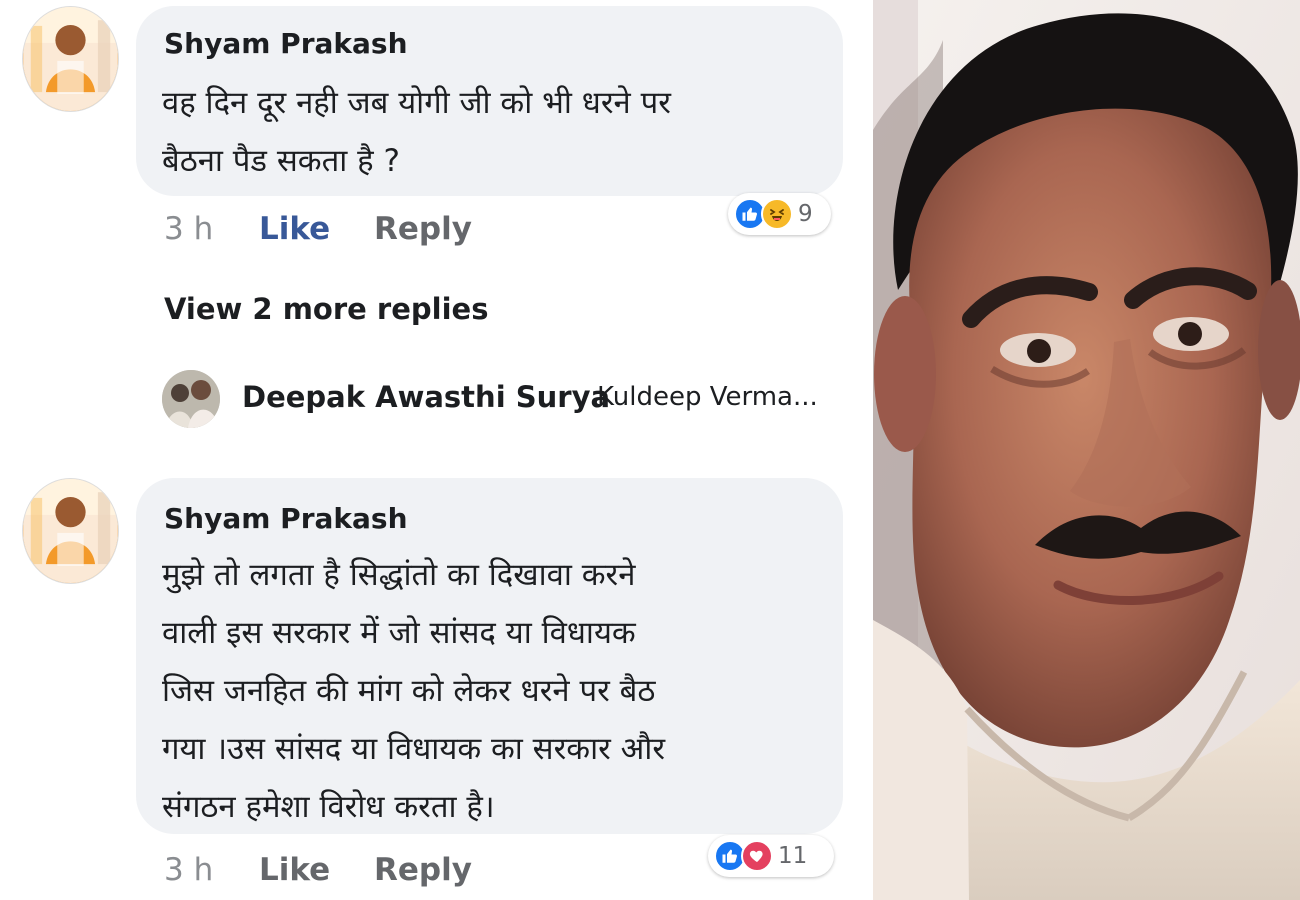 The height and width of the screenshot is (900, 1300). Describe the element at coordinates (793, 856) in the screenshot. I see `reaction-count: 11` at that location.